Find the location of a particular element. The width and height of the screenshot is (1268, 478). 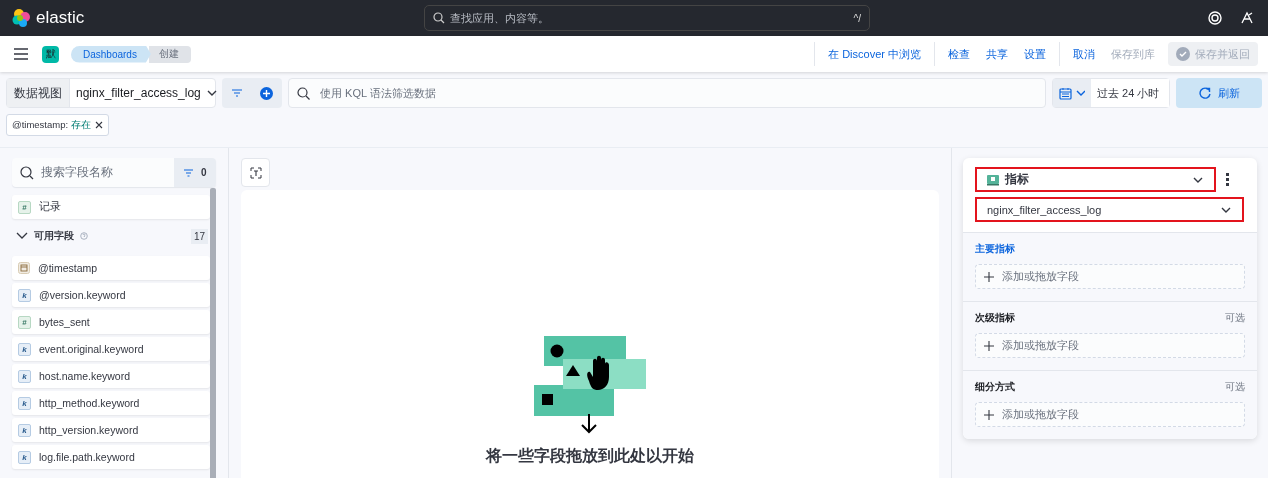

toolbar-link: 在 Discover 中浏览 is located at coordinates (874, 54).